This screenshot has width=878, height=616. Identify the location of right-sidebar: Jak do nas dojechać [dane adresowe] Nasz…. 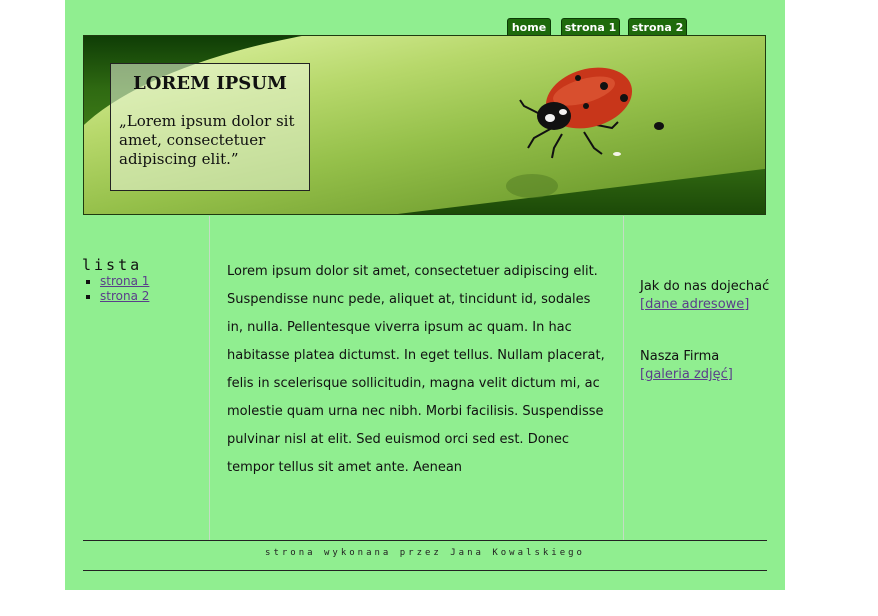
(705, 348).